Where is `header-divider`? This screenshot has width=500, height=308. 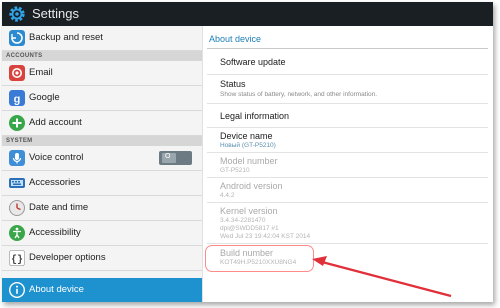 header-divider is located at coordinates (347, 48).